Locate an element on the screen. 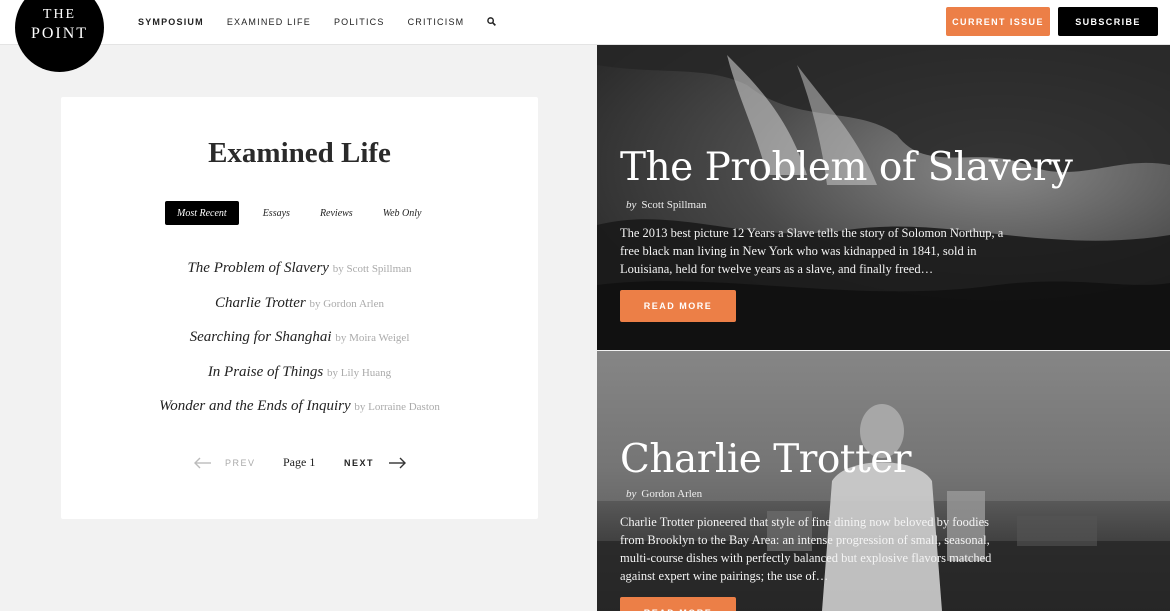  prev-page-button: PREV is located at coordinates (240, 463).